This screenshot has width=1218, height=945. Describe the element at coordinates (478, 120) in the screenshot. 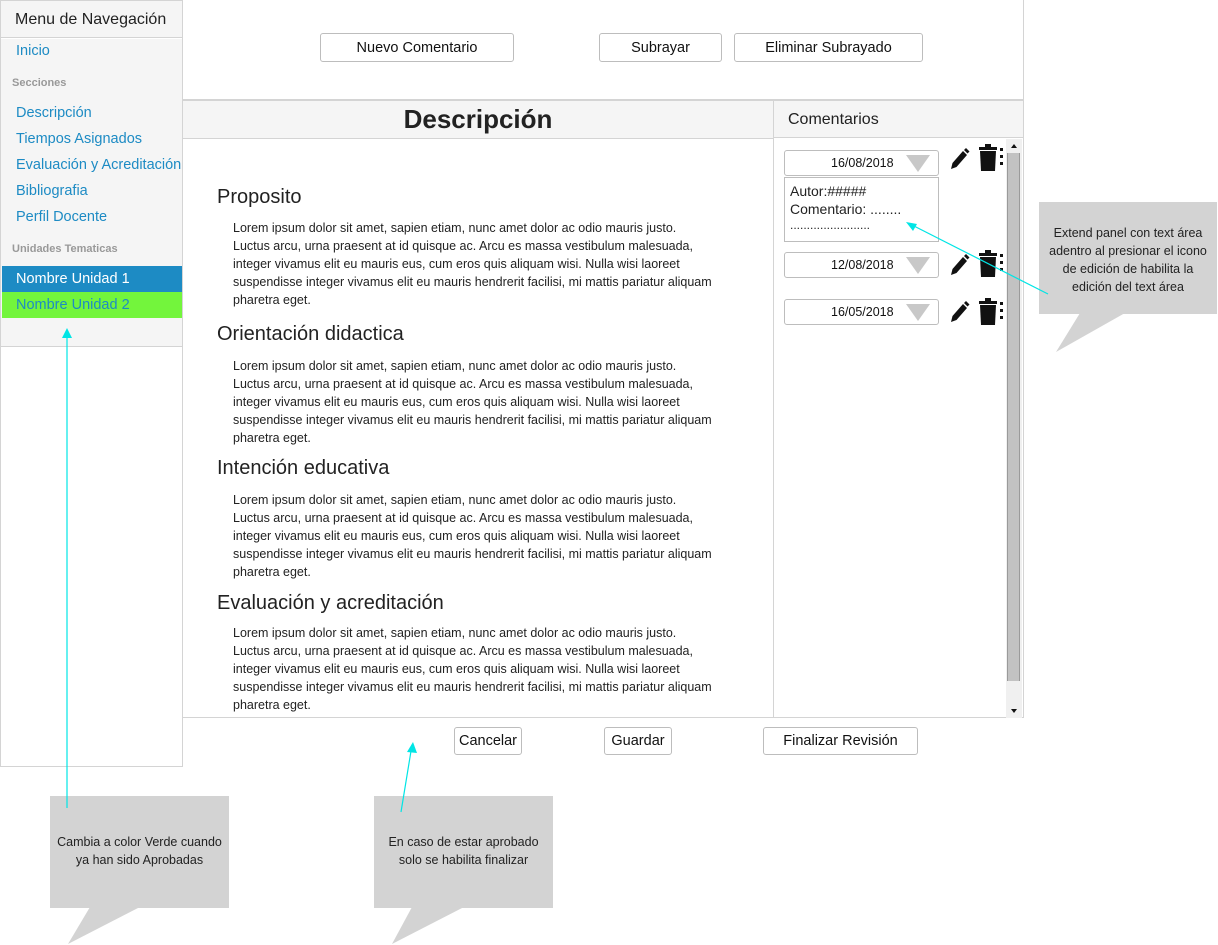

I see `page-title: Descripción` at that location.